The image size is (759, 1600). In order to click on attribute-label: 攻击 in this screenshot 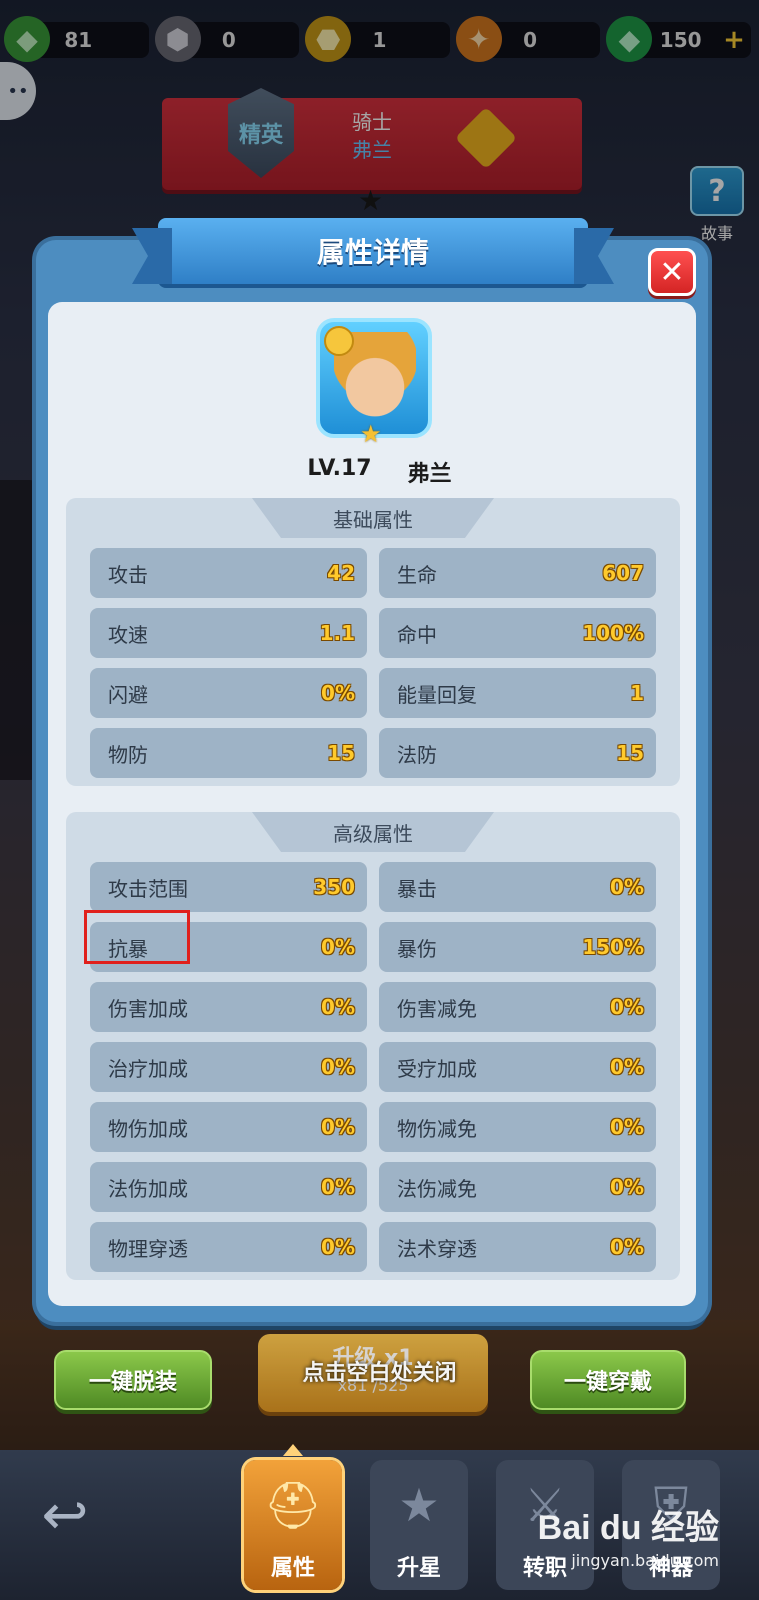, I will do `click(128, 574)`.